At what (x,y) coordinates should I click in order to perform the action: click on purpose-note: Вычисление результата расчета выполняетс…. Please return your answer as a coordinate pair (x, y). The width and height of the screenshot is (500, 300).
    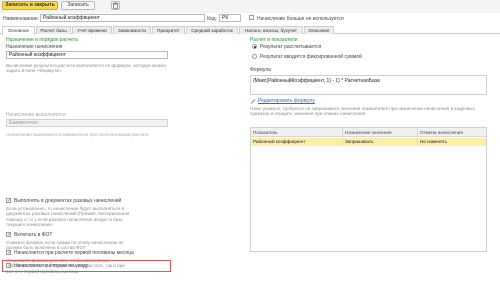
    Looking at the image, I should click on (86, 68).